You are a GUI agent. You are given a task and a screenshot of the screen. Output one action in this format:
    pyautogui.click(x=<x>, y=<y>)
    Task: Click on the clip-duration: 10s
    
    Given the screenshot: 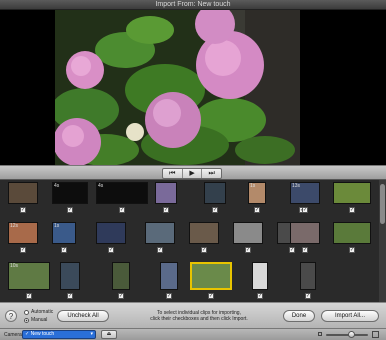 What is the action you would take?
    pyautogui.click(x=14, y=266)
    